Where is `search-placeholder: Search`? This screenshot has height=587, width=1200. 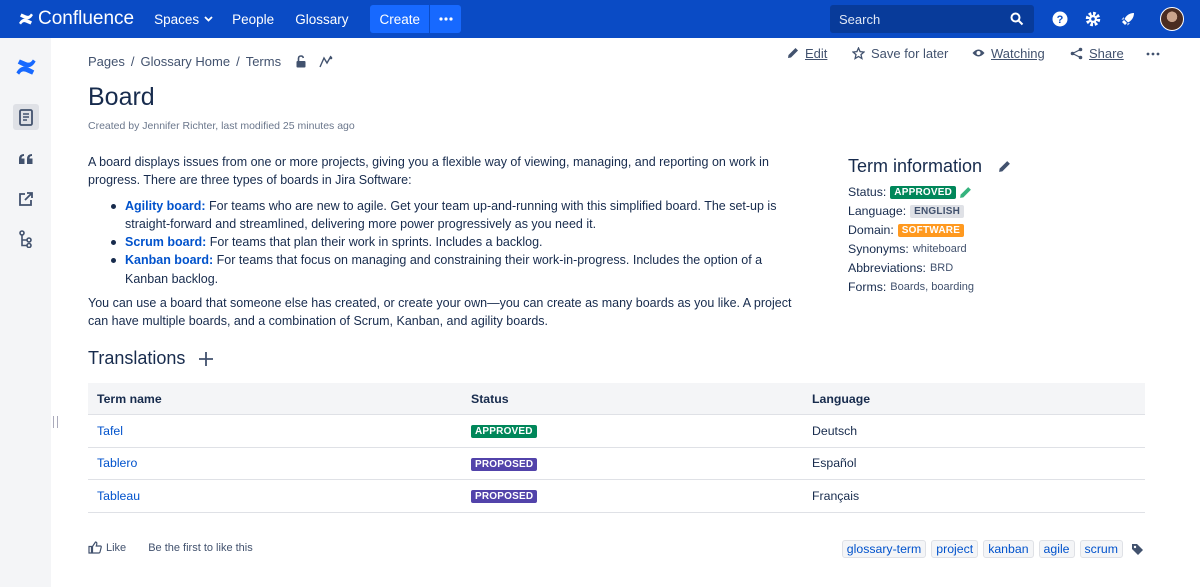
search-placeholder: Search is located at coordinates (860, 19).